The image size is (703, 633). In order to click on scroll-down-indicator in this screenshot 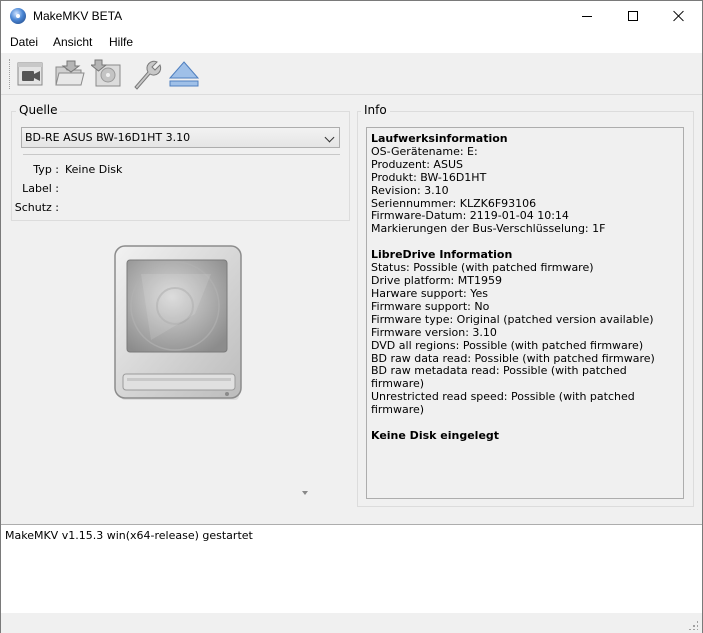, I will do `click(305, 493)`.